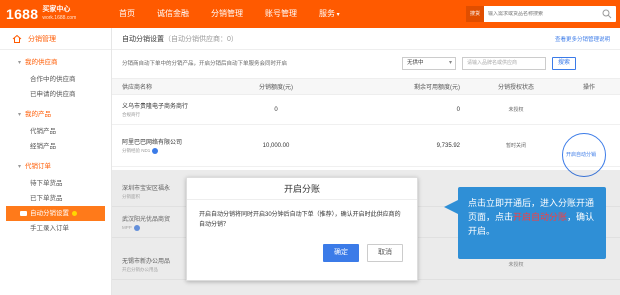  Describe the element at coordinates (22, 14) in the screenshot. I see `logo-number: 1688` at that location.